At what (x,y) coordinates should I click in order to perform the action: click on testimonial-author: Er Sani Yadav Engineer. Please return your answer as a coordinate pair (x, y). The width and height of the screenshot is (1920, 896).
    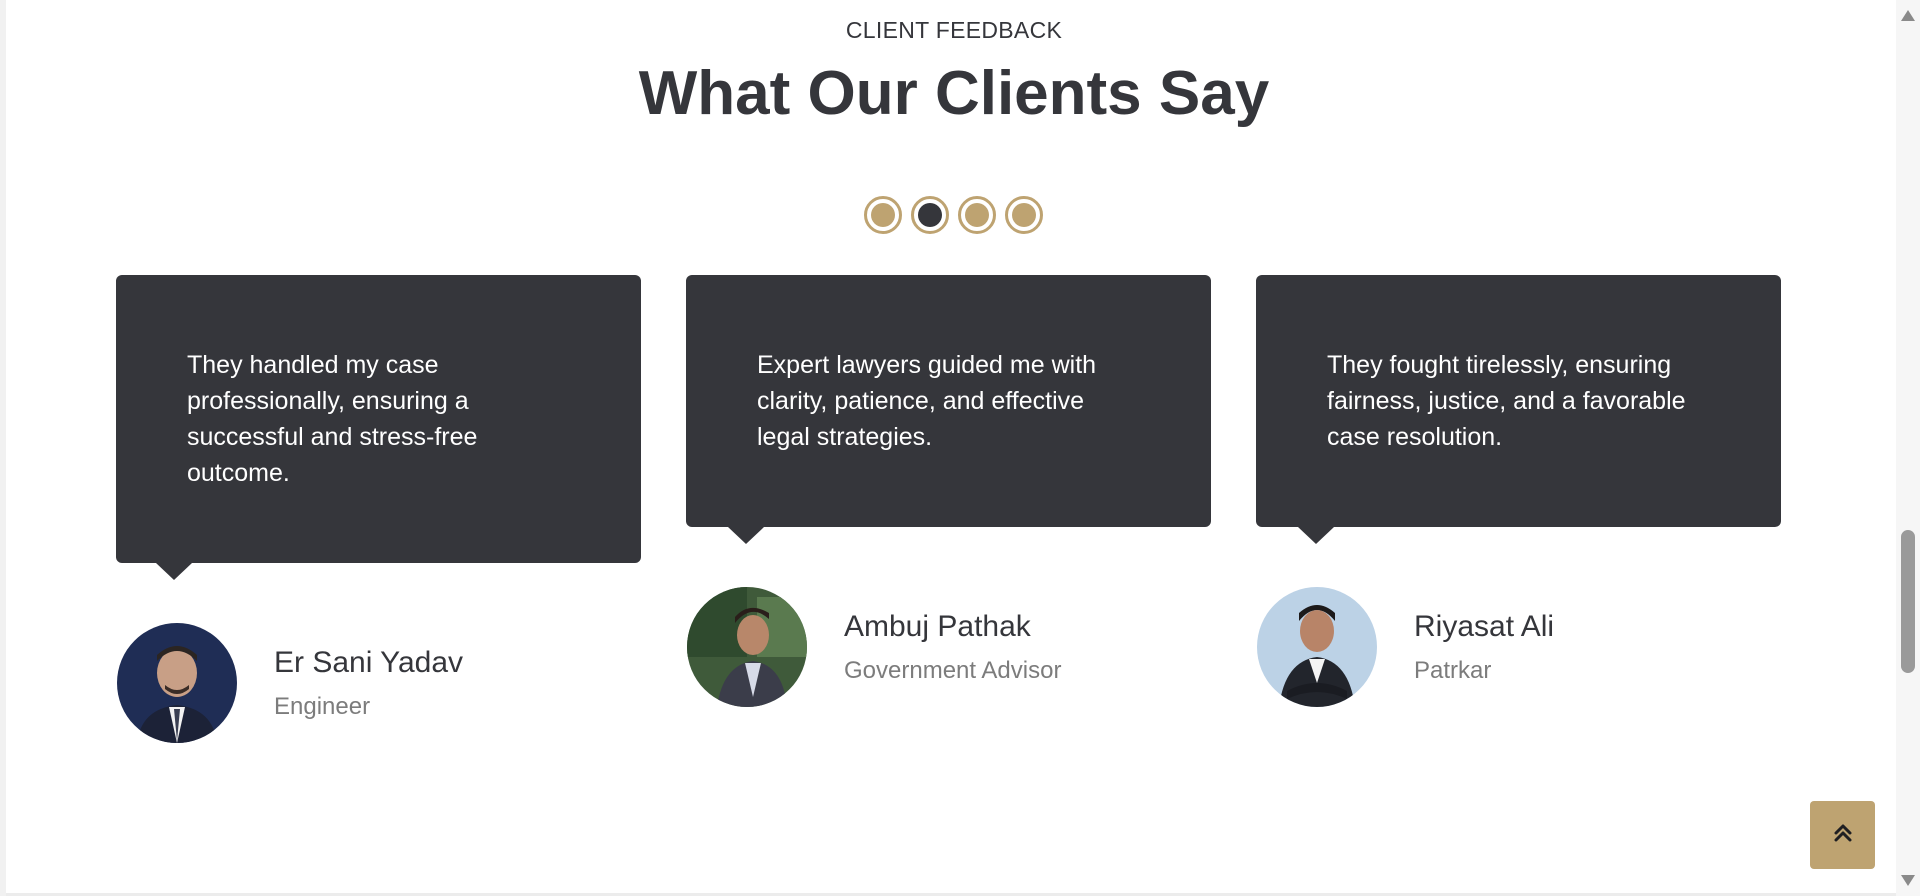
    Looking at the image, I should click on (290, 683).